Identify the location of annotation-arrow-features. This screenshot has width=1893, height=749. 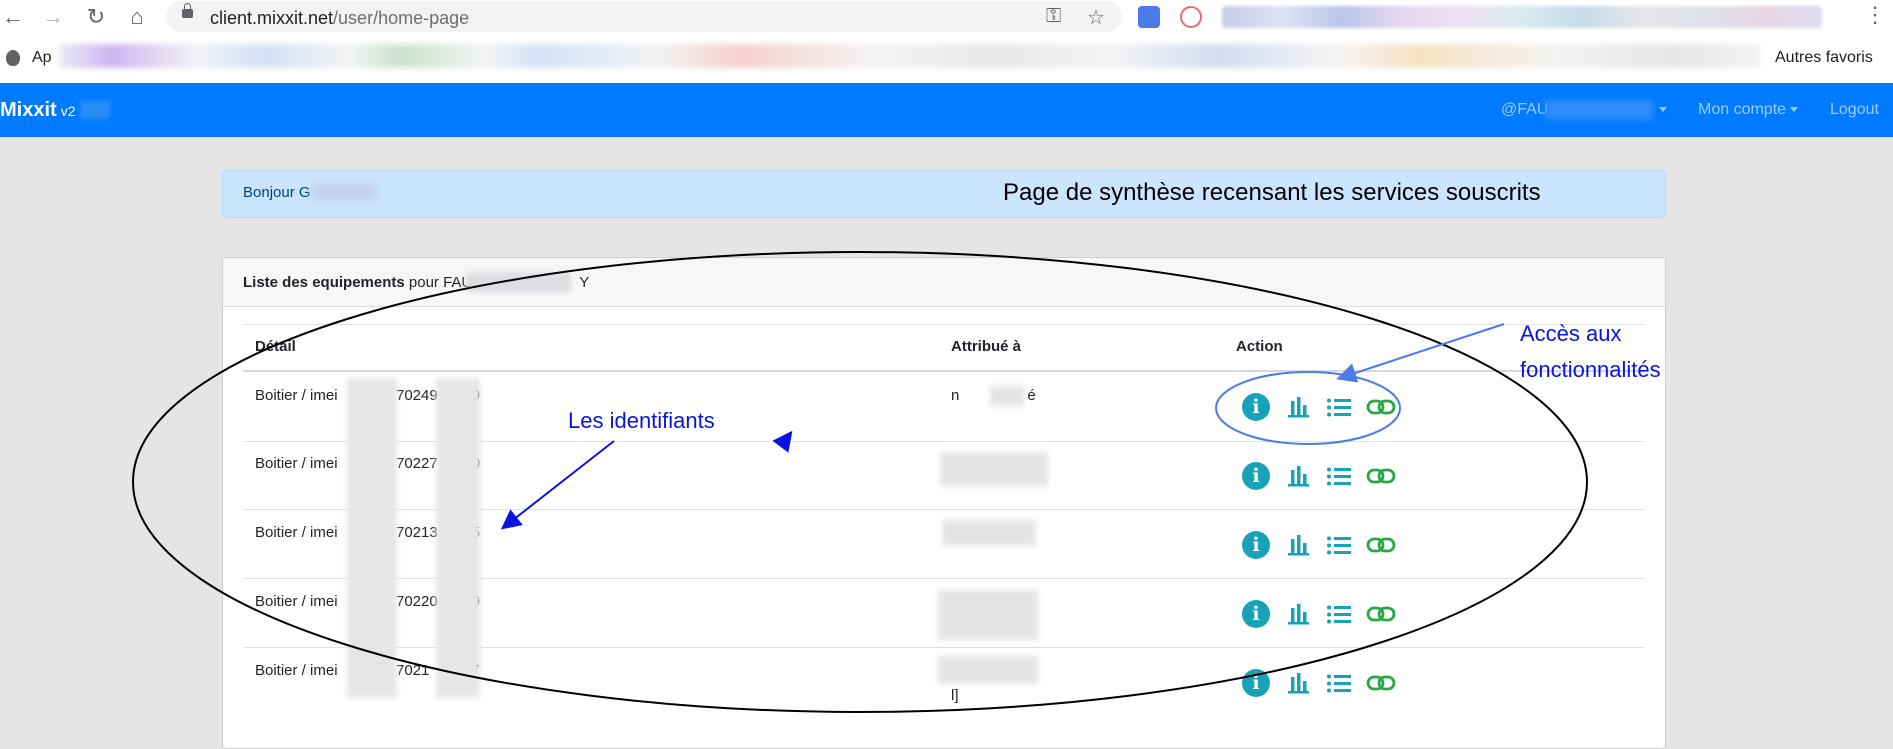
(1420, 353).